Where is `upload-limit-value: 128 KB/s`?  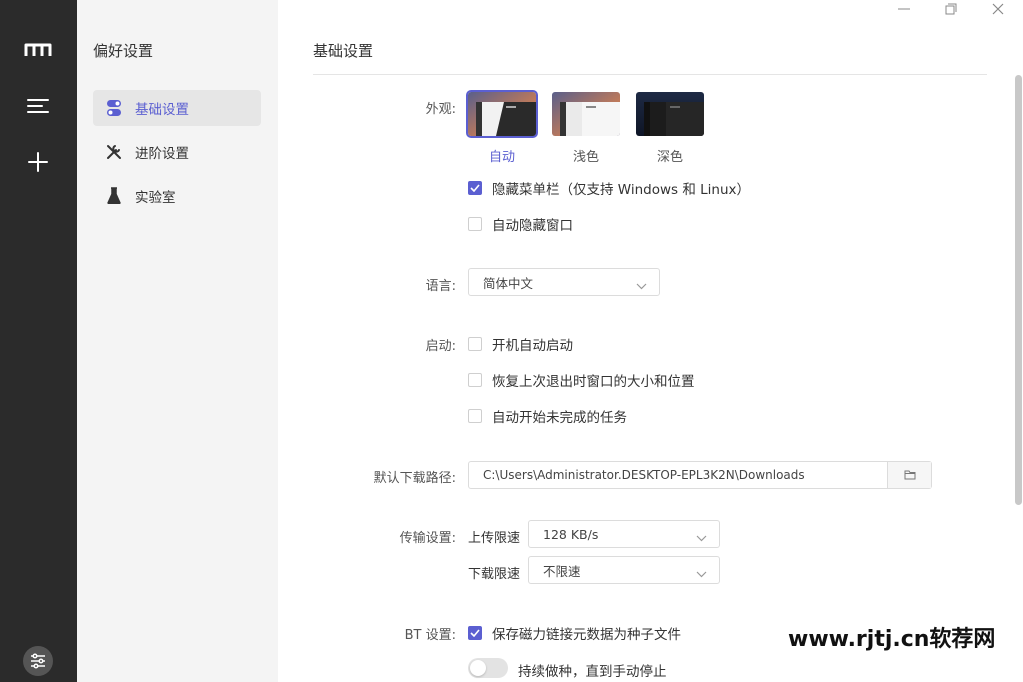 upload-limit-value: 128 KB/s is located at coordinates (571, 534).